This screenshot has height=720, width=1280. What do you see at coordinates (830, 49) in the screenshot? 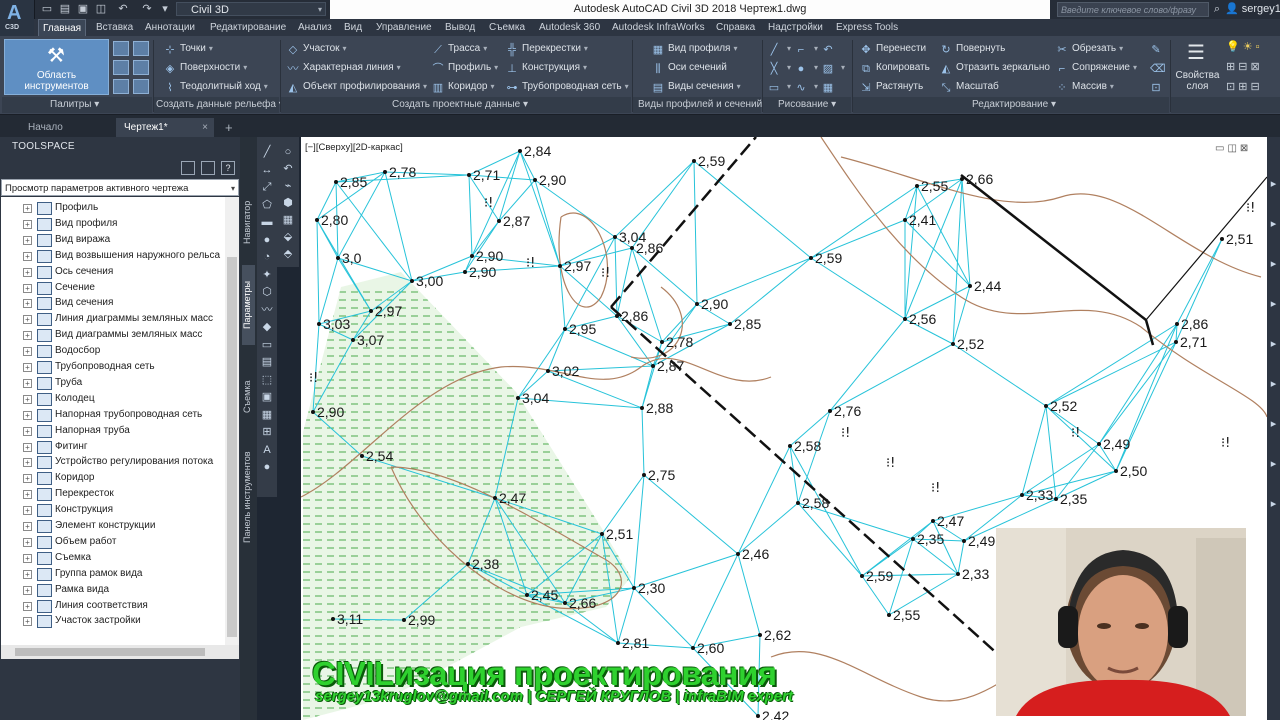
I see `arc-tool: ↶` at bounding box center [830, 49].